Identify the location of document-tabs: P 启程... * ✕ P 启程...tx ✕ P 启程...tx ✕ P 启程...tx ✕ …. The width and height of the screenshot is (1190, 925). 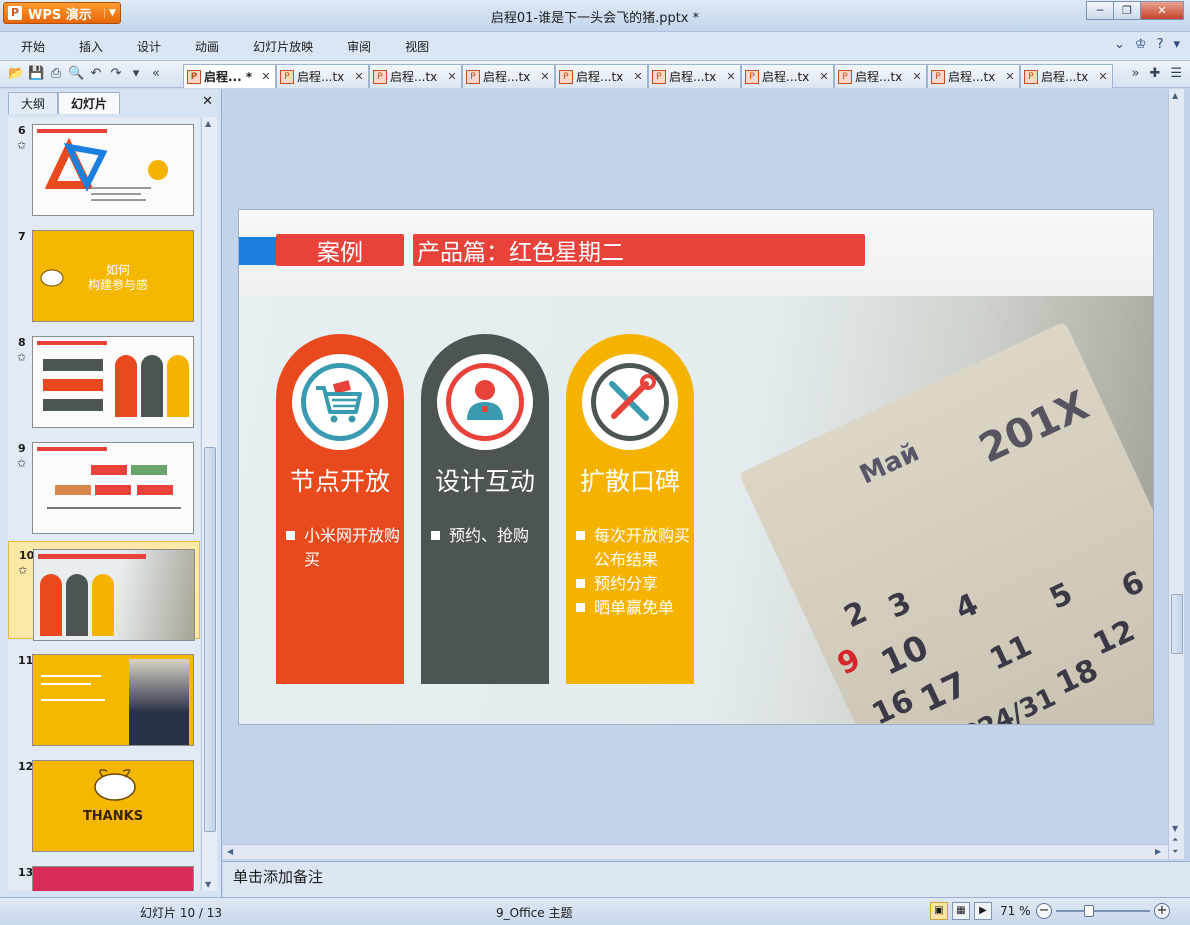
(648, 76).